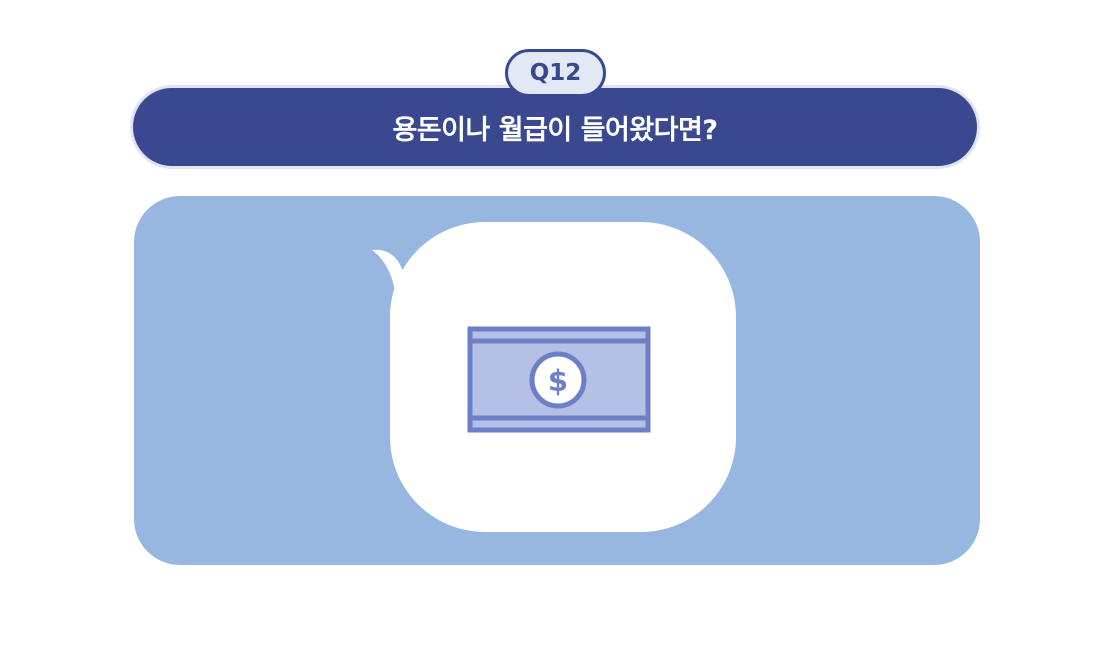 The image size is (1100, 648). I want to click on question-text: 용돈이나 월급이 들어왔다면?, so click(555, 130).